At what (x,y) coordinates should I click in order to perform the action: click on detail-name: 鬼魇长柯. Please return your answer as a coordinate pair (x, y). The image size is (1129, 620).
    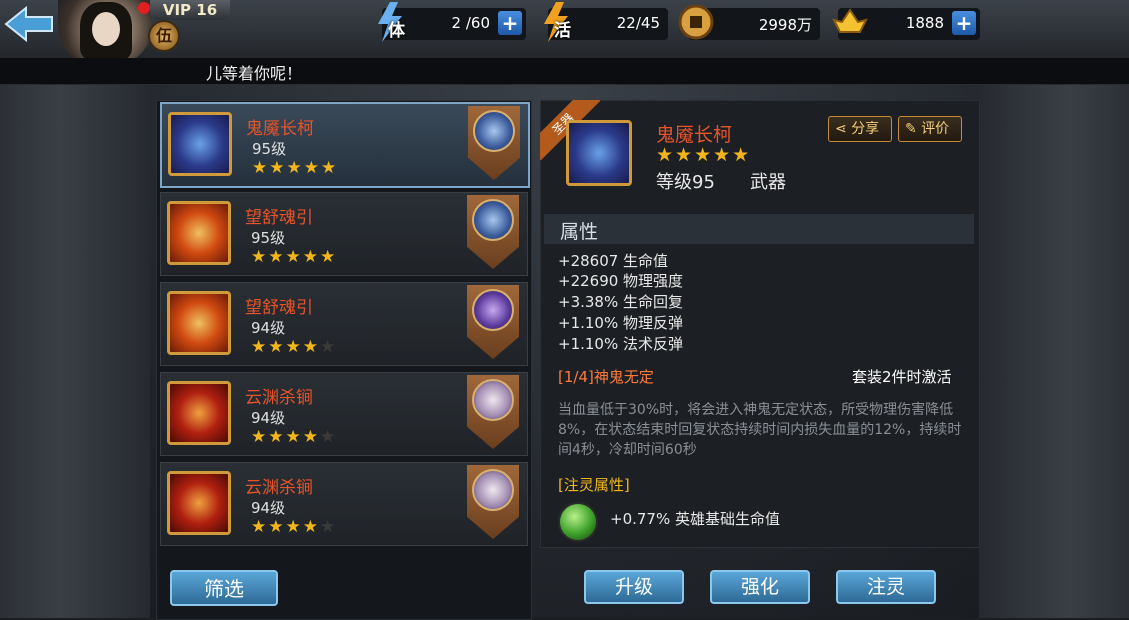
    Looking at the image, I should click on (694, 135).